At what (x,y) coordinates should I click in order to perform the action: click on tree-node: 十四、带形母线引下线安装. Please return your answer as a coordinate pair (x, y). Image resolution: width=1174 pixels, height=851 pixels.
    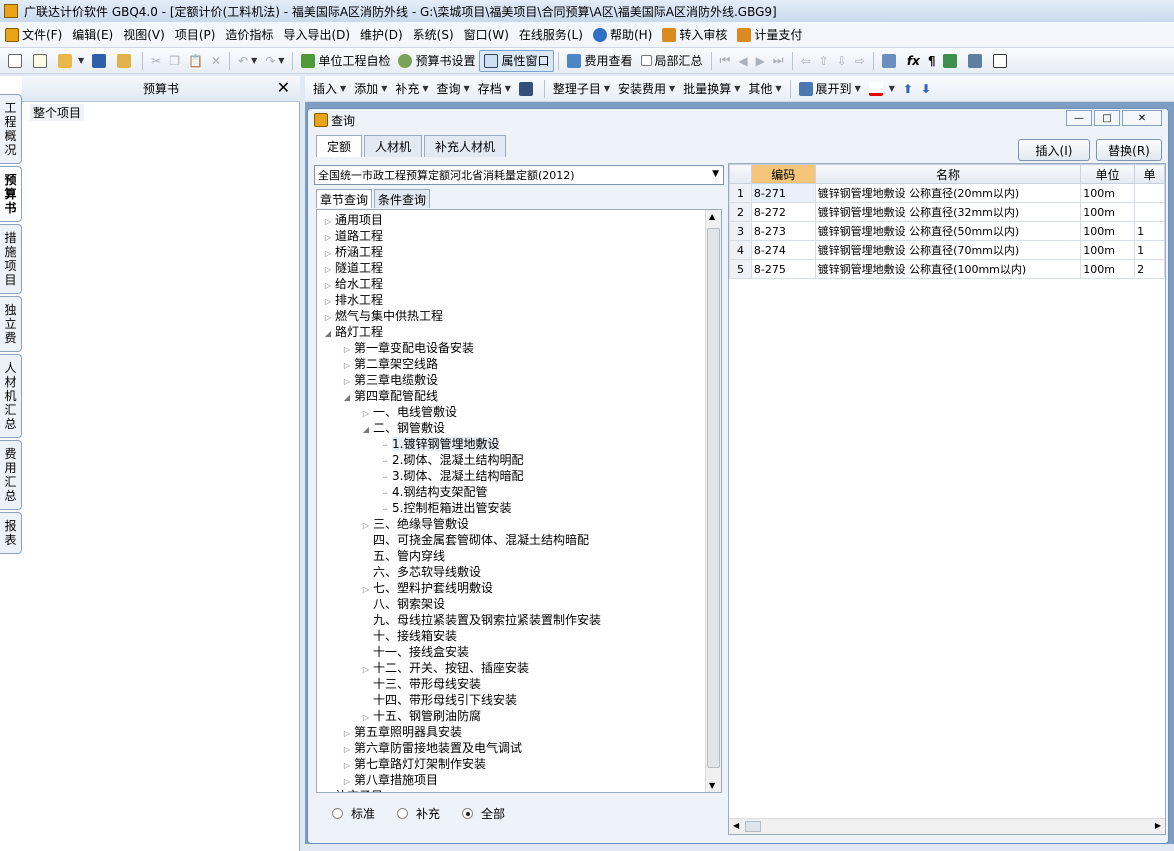
    Looking at the image, I should click on (513, 700).